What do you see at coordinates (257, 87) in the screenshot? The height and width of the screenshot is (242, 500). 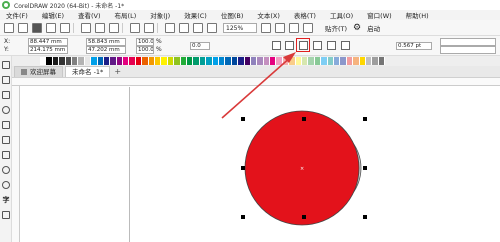 I see `annotation-arrow-line` at bounding box center [257, 87].